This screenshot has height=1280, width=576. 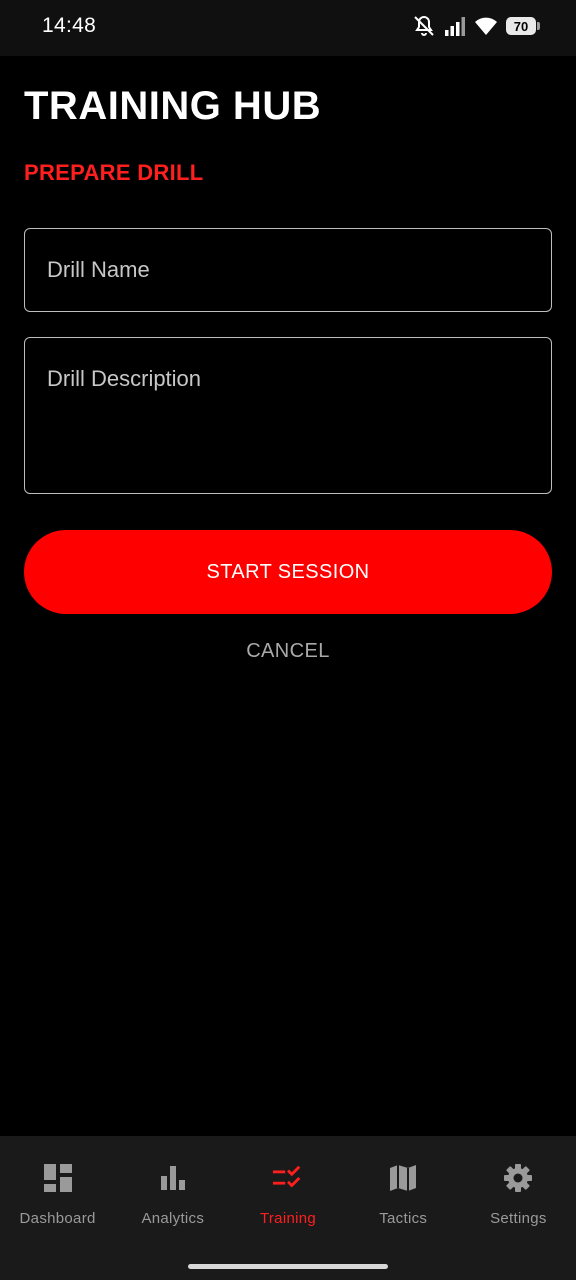 I want to click on nav-item-tactics: Tactics, so click(x=403, y=1208).